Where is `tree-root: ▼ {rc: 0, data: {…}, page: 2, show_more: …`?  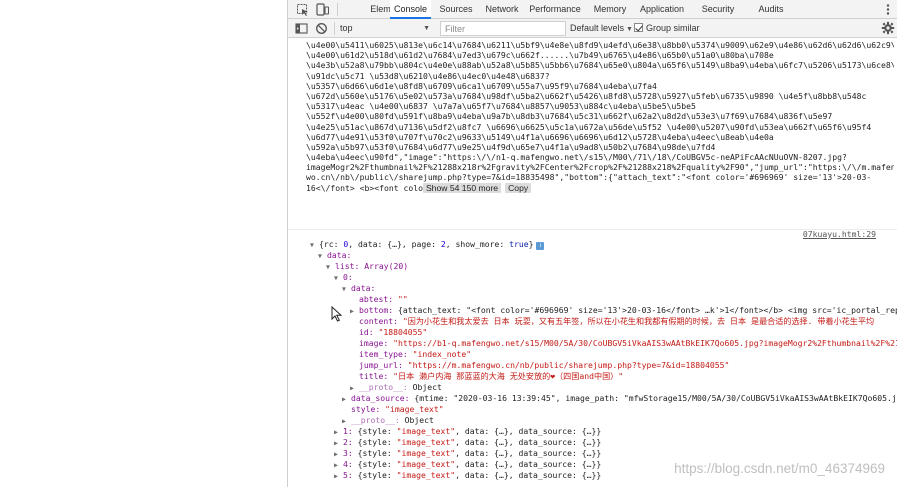
tree-root: ▼ {rc: 0, data: {…}, page: 2, show_more: … is located at coordinates (427, 244).